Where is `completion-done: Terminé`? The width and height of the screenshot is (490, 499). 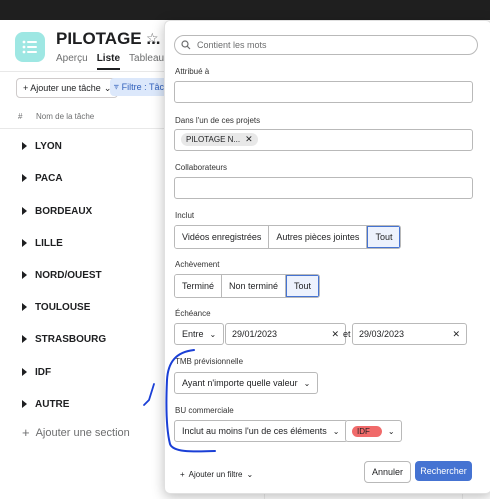 completion-done: Terminé is located at coordinates (199, 286).